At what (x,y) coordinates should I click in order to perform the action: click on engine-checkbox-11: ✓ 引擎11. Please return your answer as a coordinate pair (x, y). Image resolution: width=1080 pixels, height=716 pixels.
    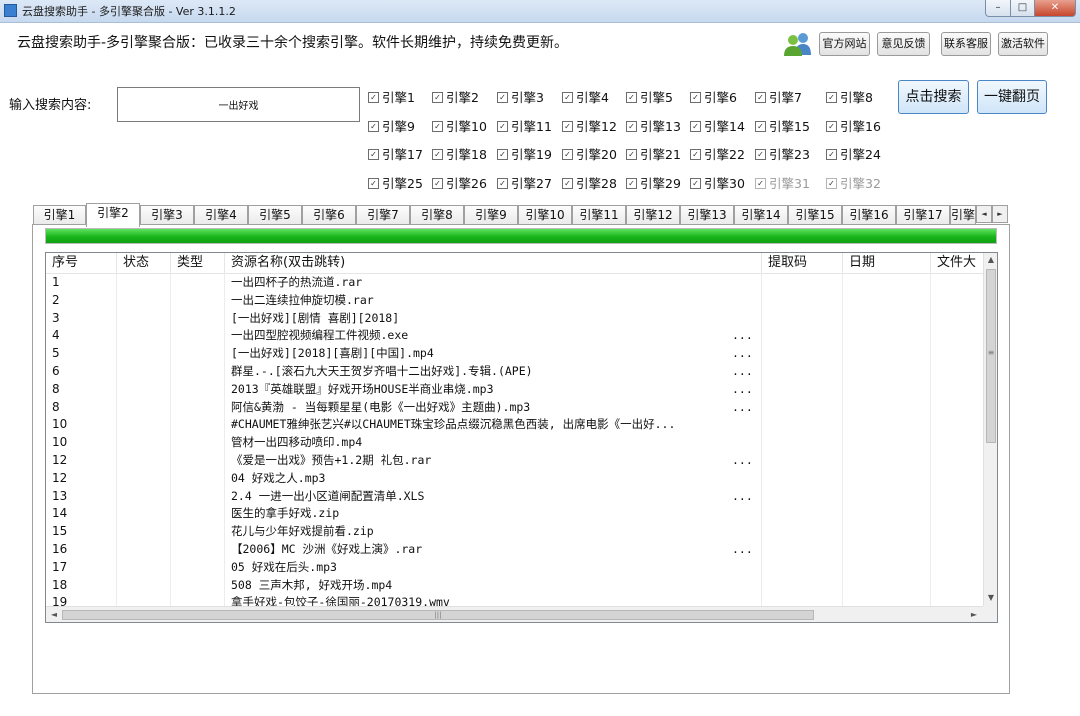
    Looking at the image, I should click on (524, 127).